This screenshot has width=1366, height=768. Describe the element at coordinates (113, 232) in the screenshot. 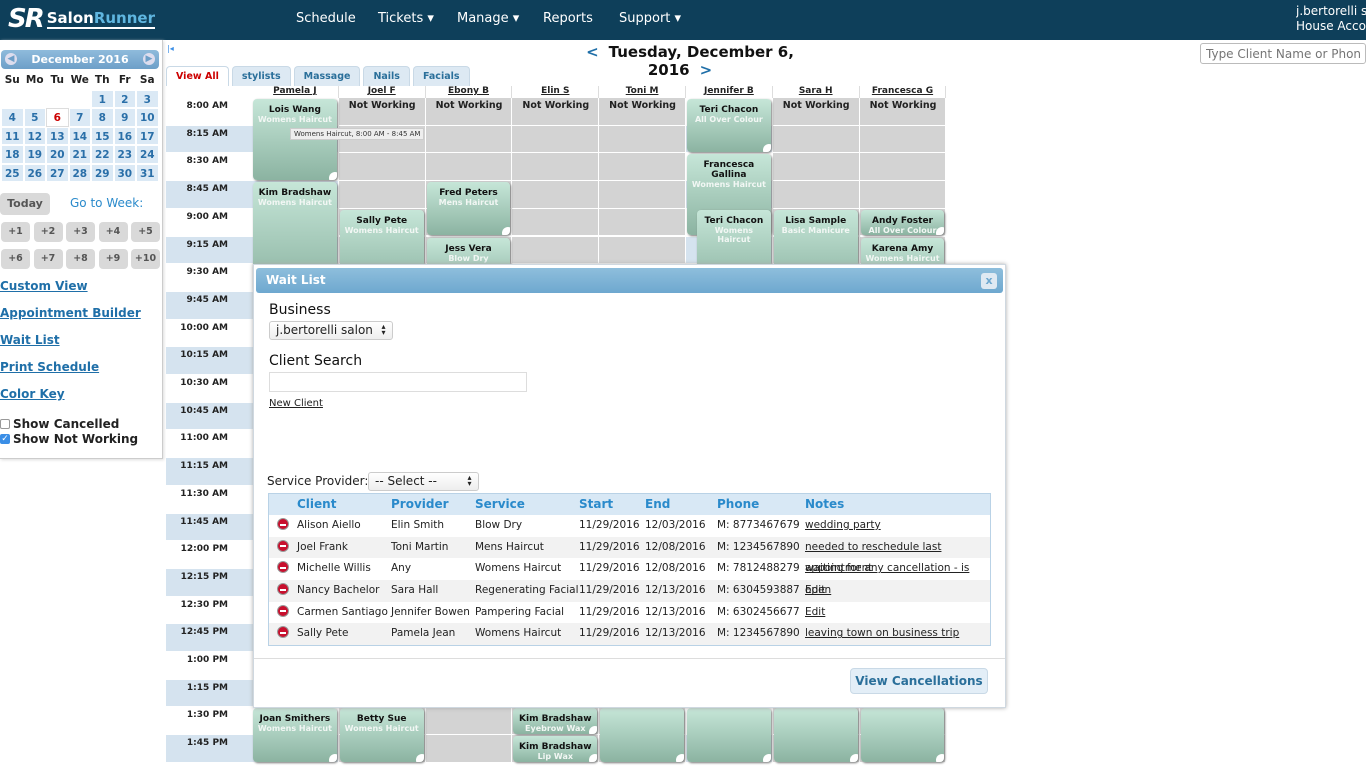

I see `week-button-plus4: +4` at that location.